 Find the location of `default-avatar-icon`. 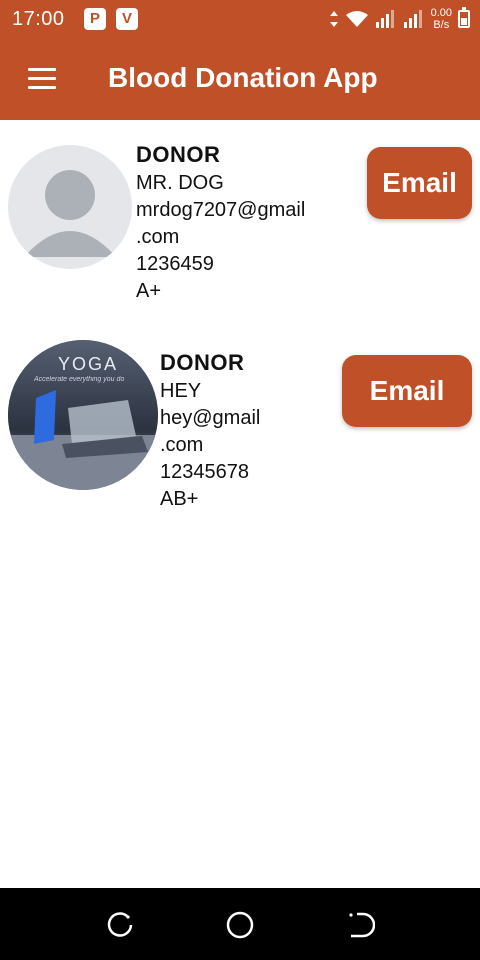

default-avatar-icon is located at coordinates (70, 207).